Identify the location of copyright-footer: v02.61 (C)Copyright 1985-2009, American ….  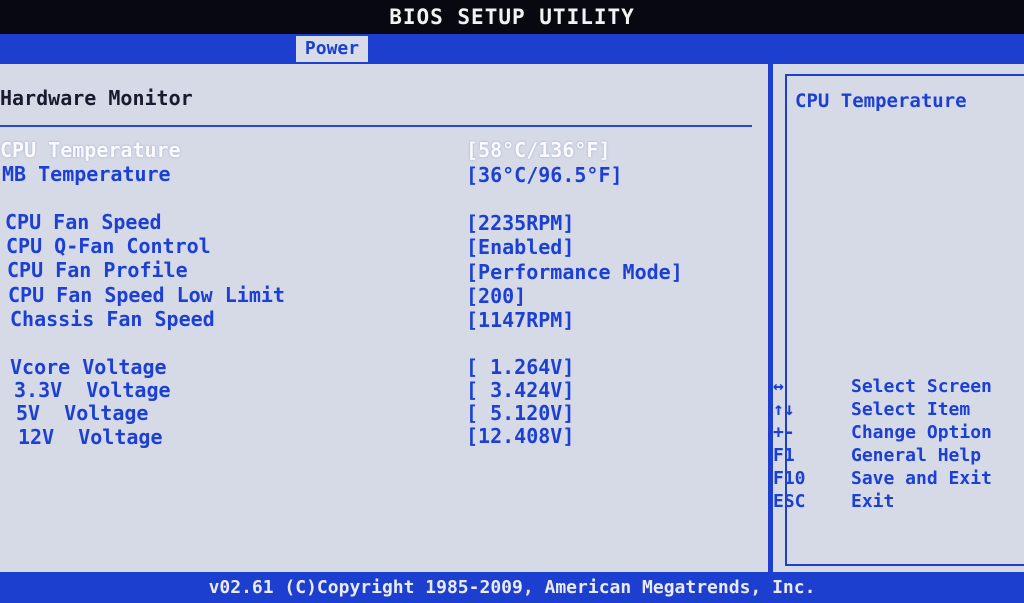
(512, 587).